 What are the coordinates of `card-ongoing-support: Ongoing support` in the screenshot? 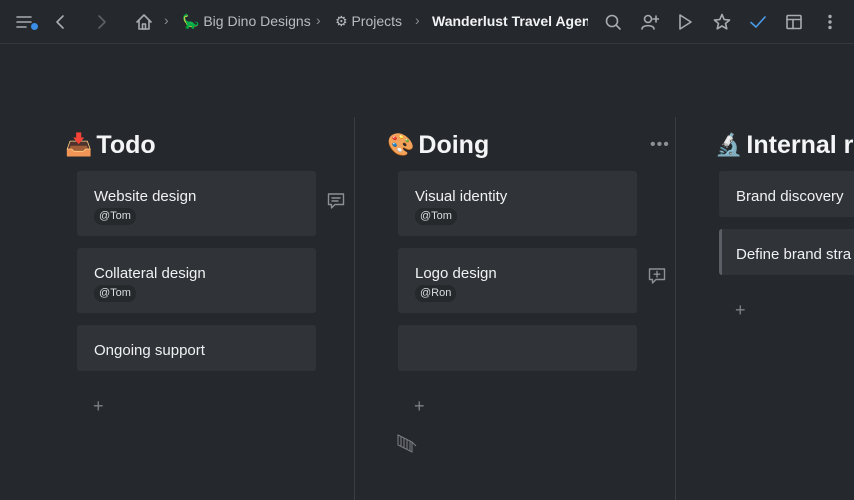 It's located at (196, 348).